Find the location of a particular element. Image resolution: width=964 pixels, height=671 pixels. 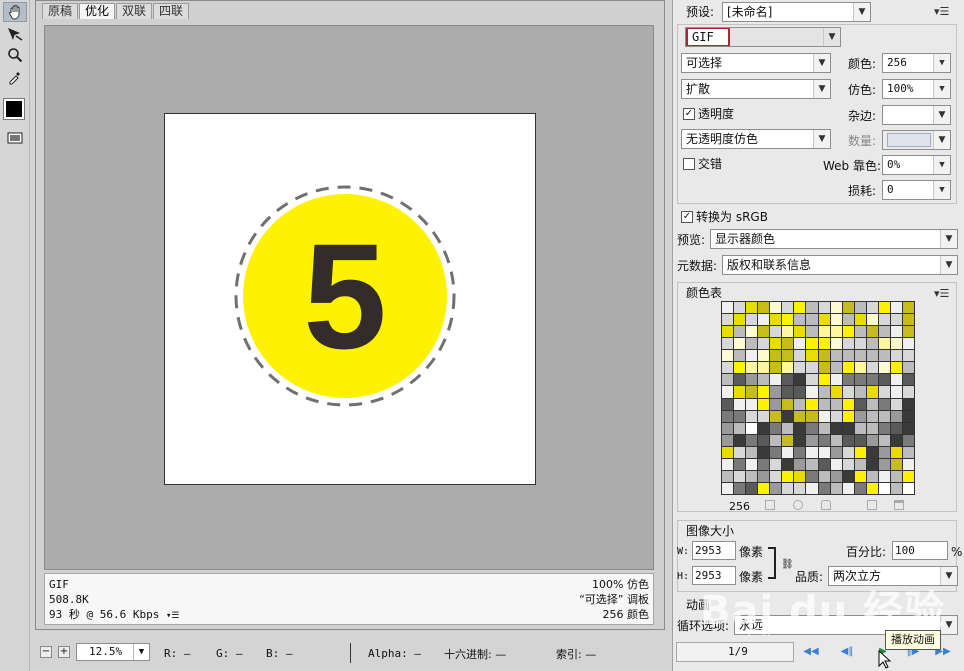

trash-icon is located at coordinates (899, 505).